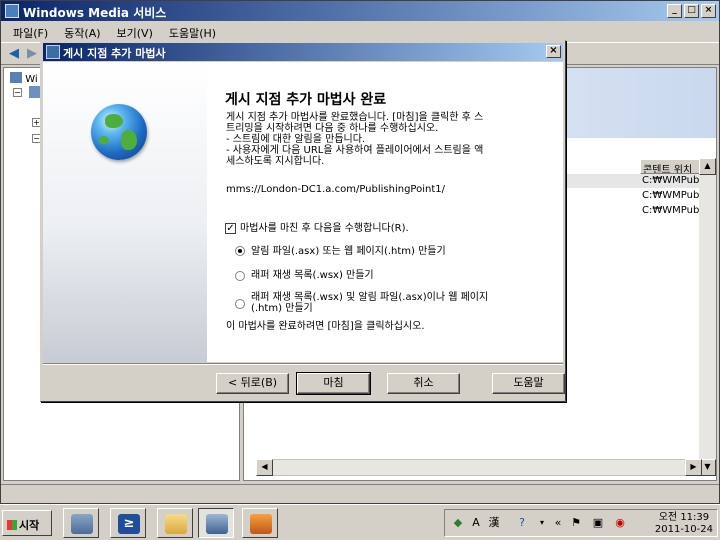 This screenshot has height=540, width=720. What do you see at coordinates (528, 383) in the screenshot?
I see `help-button: 도움말` at bounding box center [528, 383].